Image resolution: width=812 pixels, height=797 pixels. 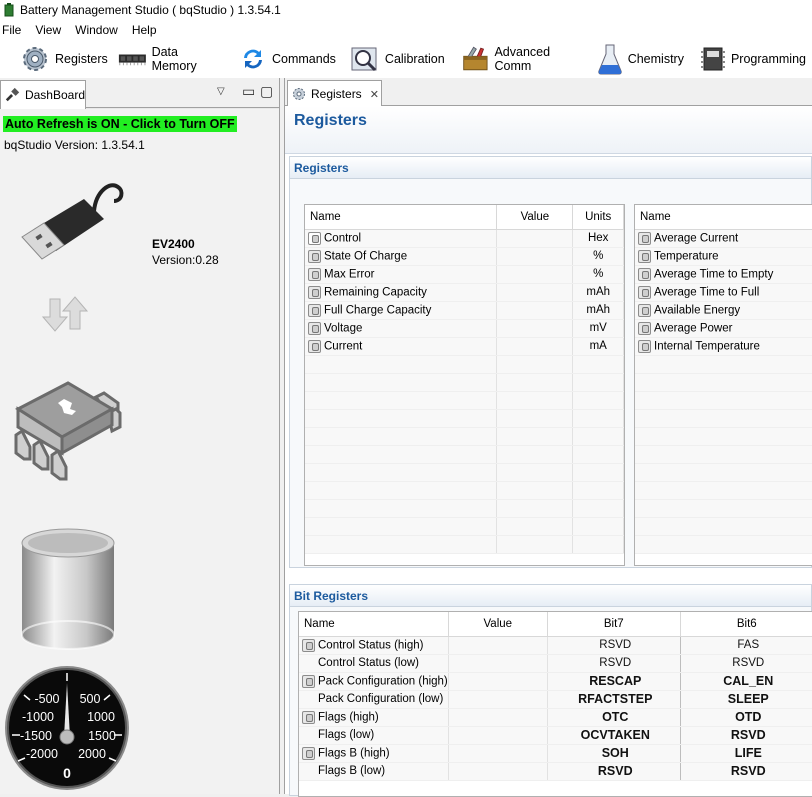 What do you see at coordinates (522, 59) in the screenshot?
I see `advanced-comm-button: Advanced Comm` at bounding box center [522, 59].